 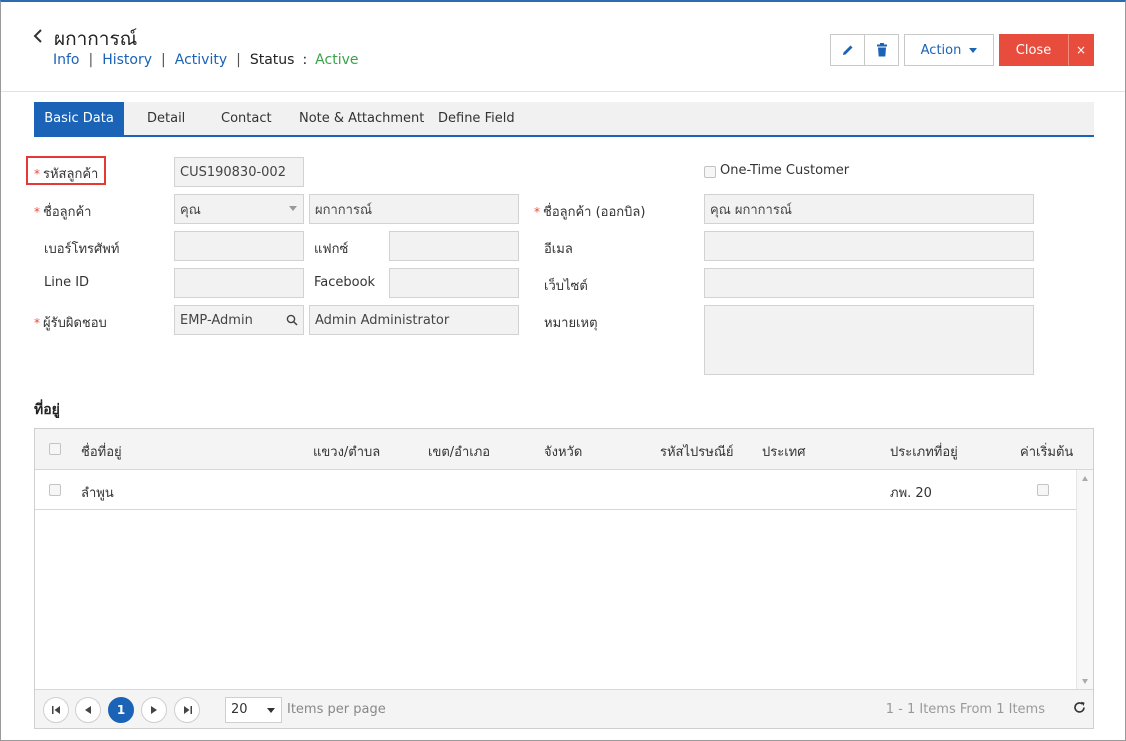 I want to click on pencil-icon, so click(x=847, y=50).